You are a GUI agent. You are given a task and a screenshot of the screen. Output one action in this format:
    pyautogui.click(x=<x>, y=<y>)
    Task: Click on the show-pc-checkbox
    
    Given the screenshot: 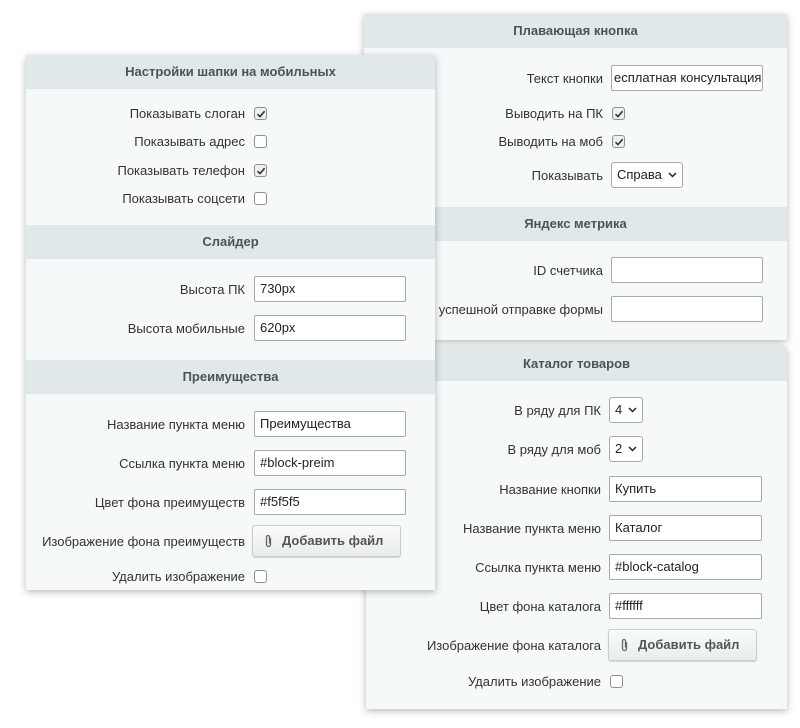 What is the action you would take?
    pyautogui.click(x=618, y=113)
    